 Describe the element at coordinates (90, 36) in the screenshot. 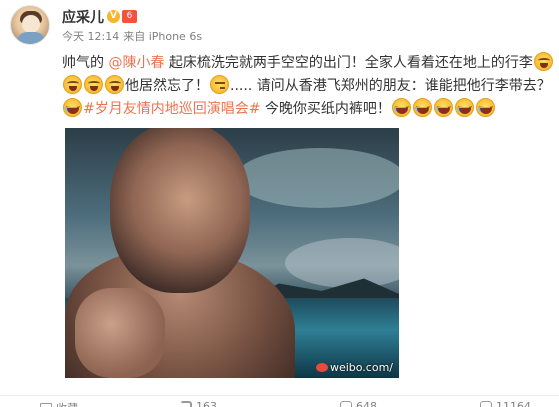

I see `post-timestamp: 今天 12:14` at that location.